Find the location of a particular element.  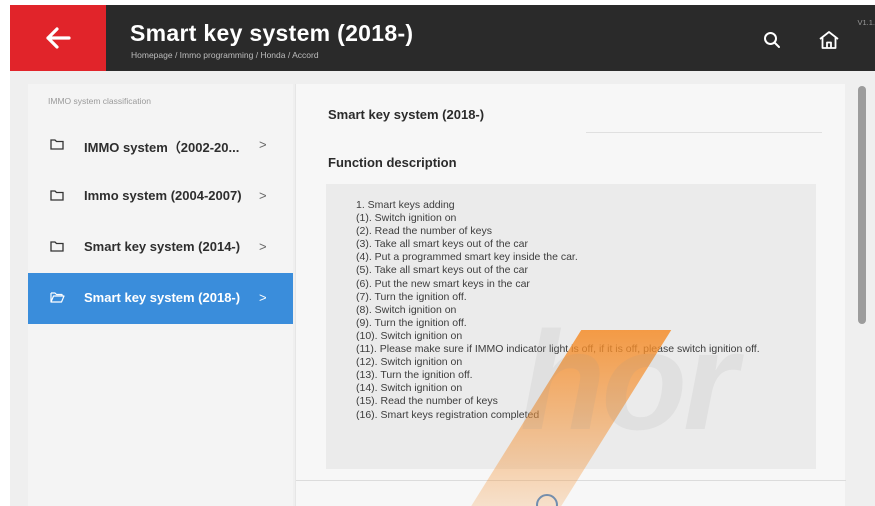

search-icon is located at coordinates (772, 40).